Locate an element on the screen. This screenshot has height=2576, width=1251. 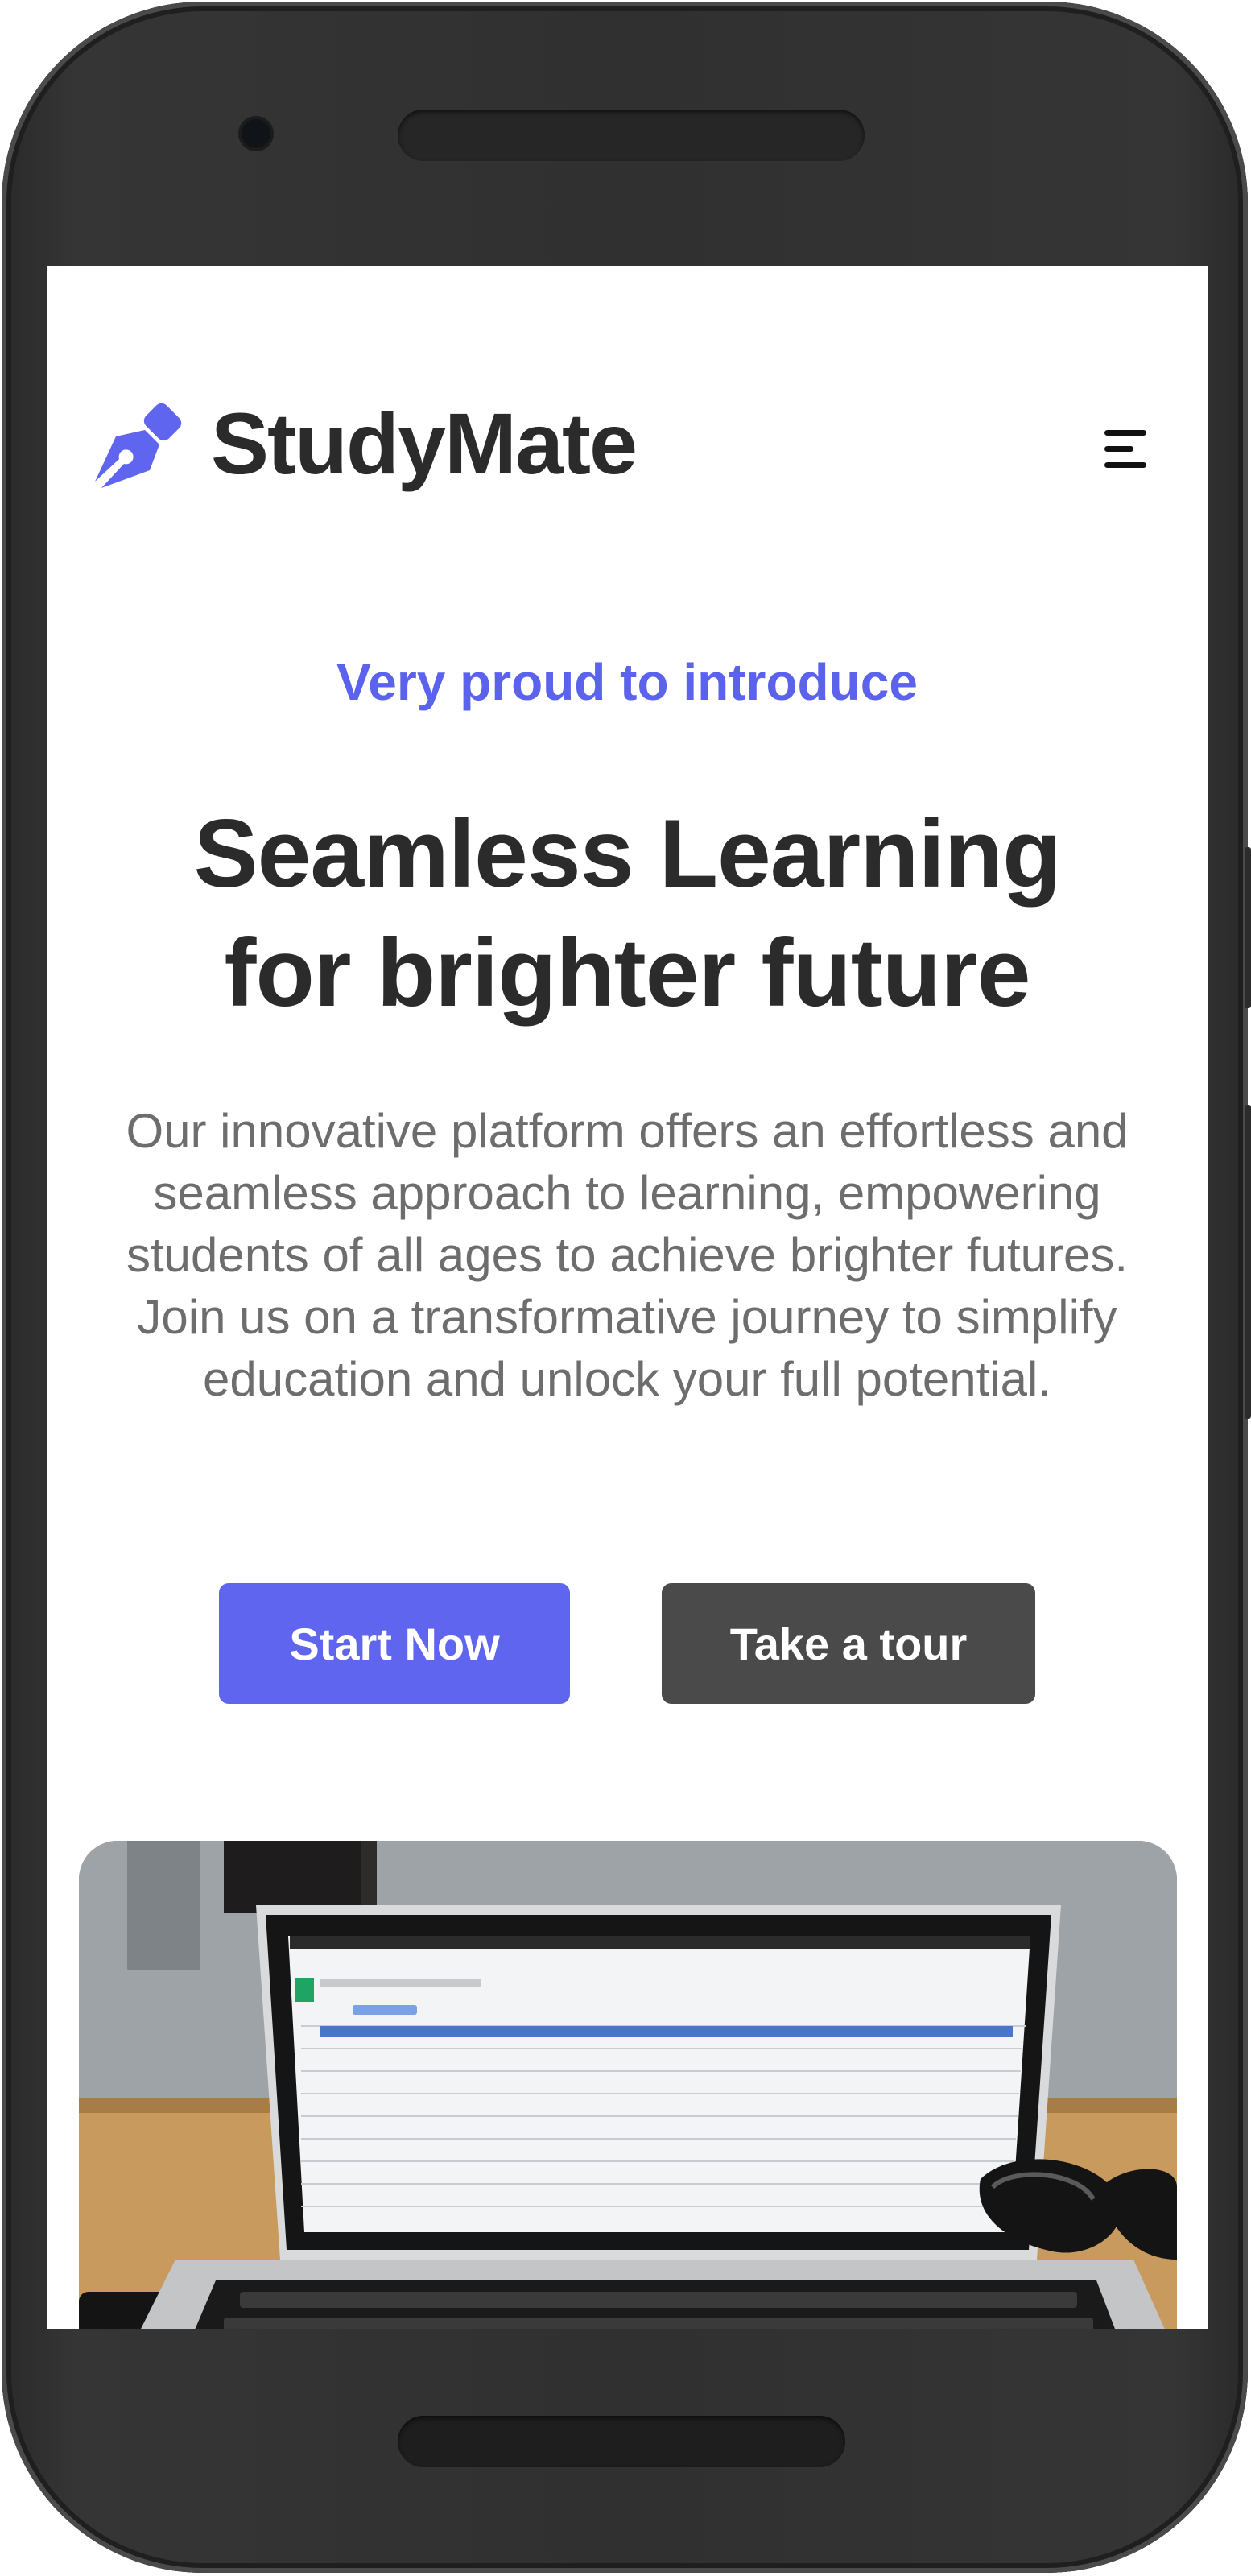
volume-button is located at coordinates (1248, 928).